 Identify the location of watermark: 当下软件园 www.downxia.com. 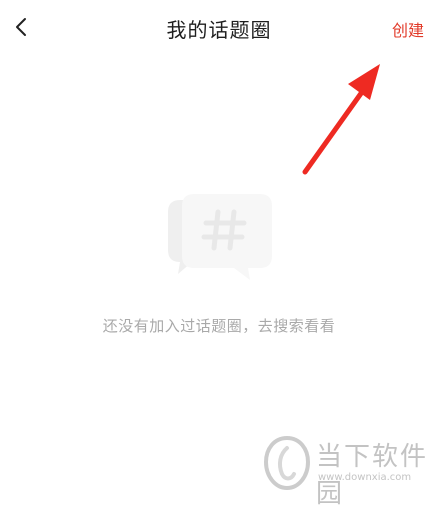
(347, 471).